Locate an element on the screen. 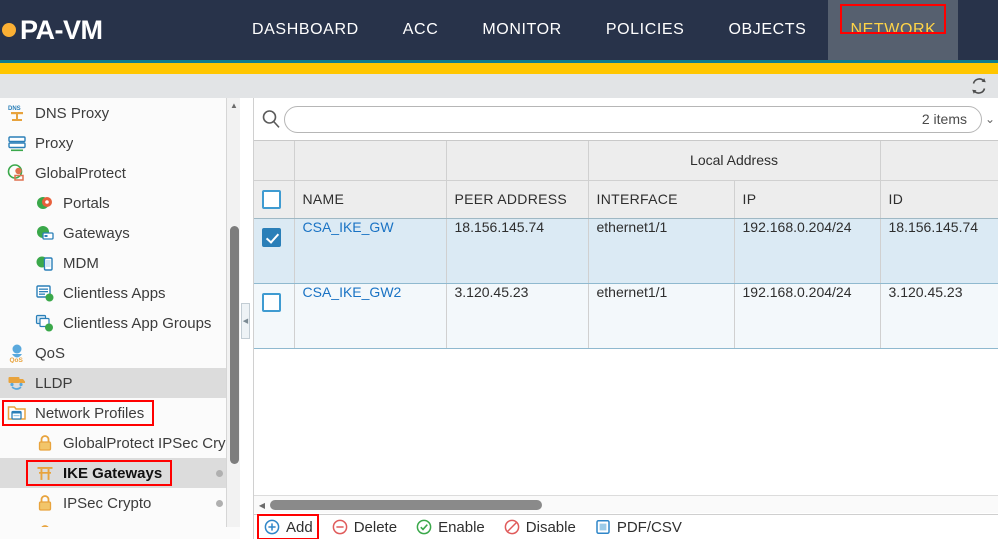 The height and width of the screenshot is (539, 998). sidebar-item-network-profiles: Network Profiles is located at coordinates (119, 413).